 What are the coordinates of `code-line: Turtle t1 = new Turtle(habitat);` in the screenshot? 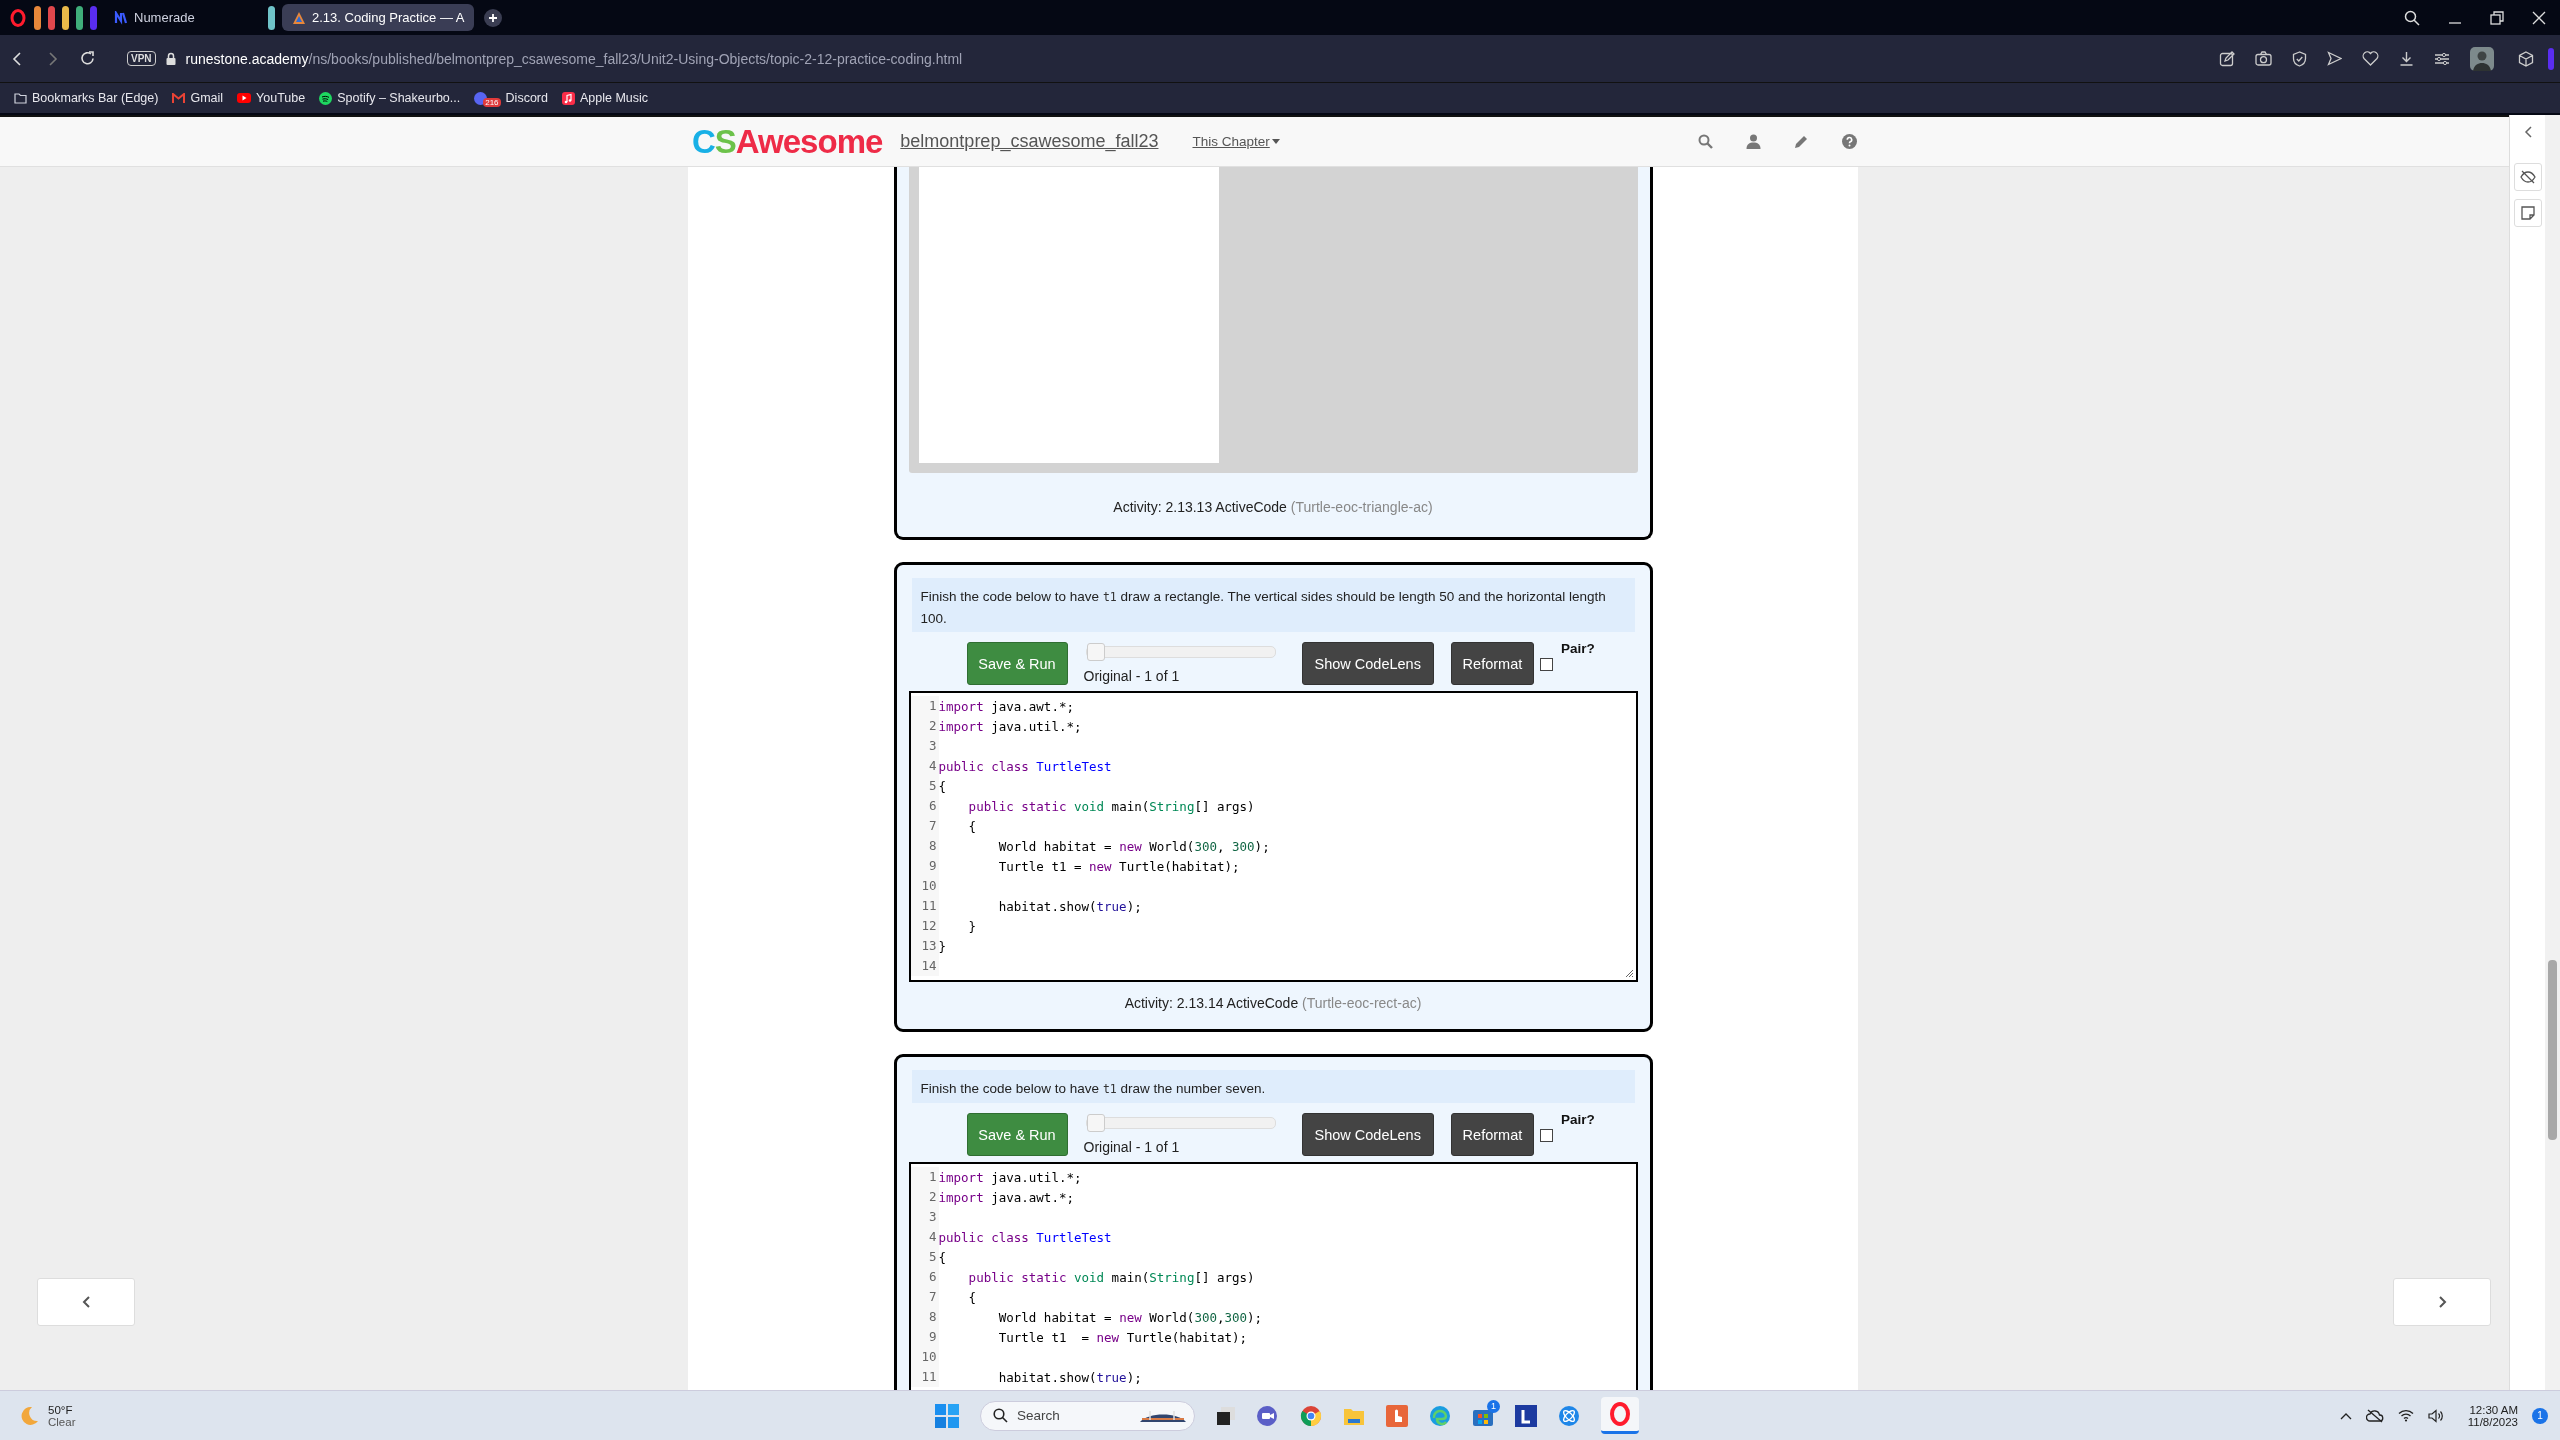 It's located at (1118, 866).